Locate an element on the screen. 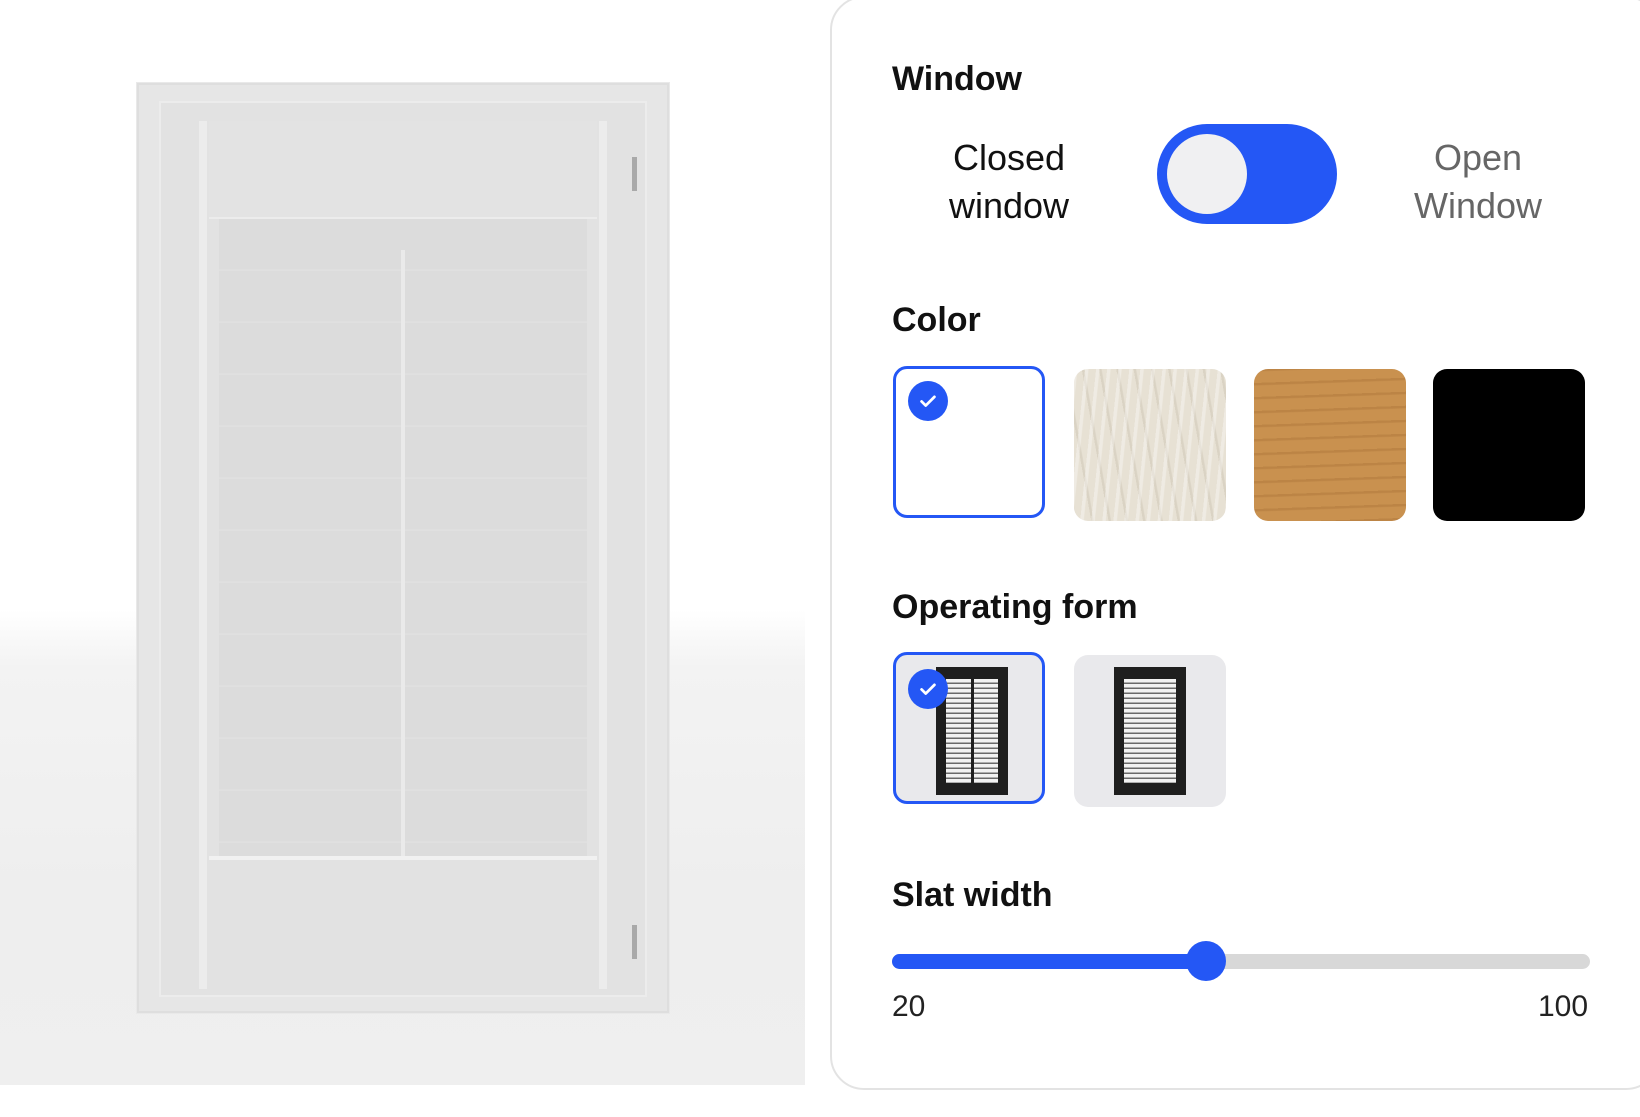 This screenshot has width=1640, height=1117. single-shutter-icon is located at coordinates (1150, 731).